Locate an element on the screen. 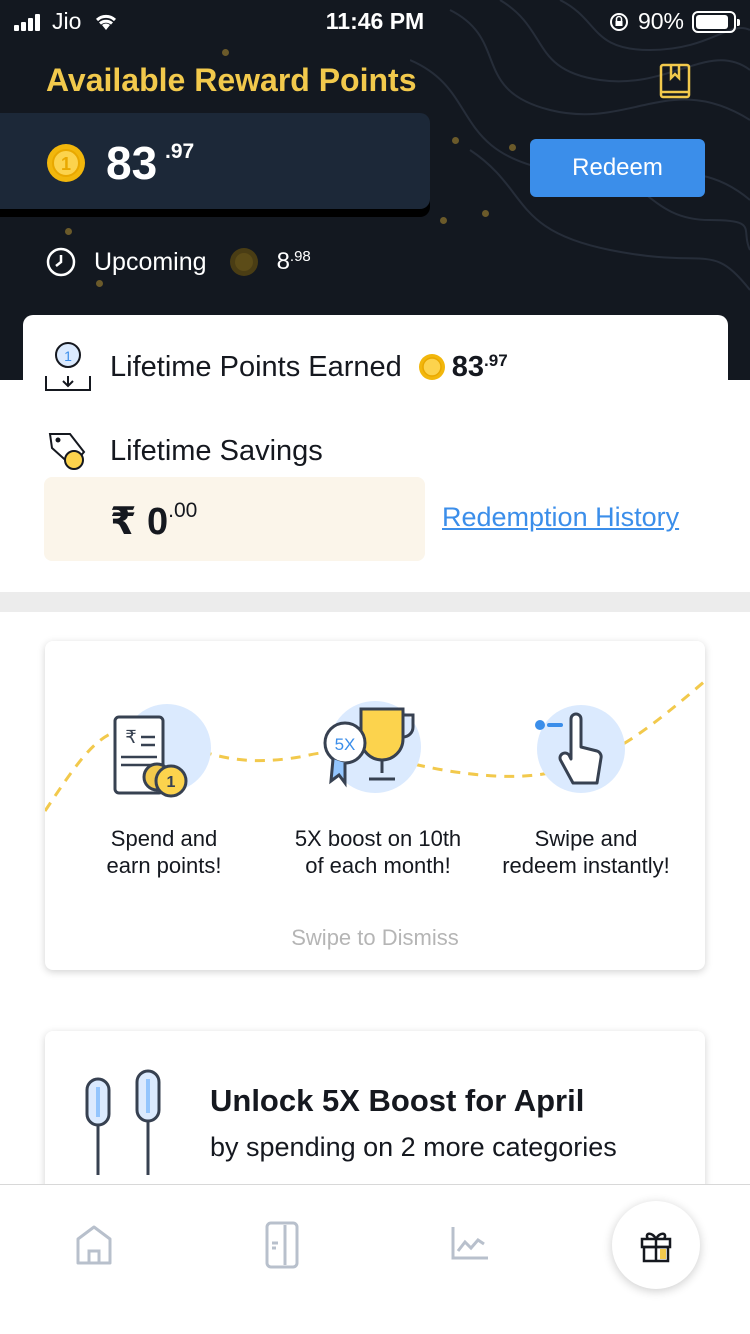  rewards-title: Available Reward Points is located at coordinates (231, 80).